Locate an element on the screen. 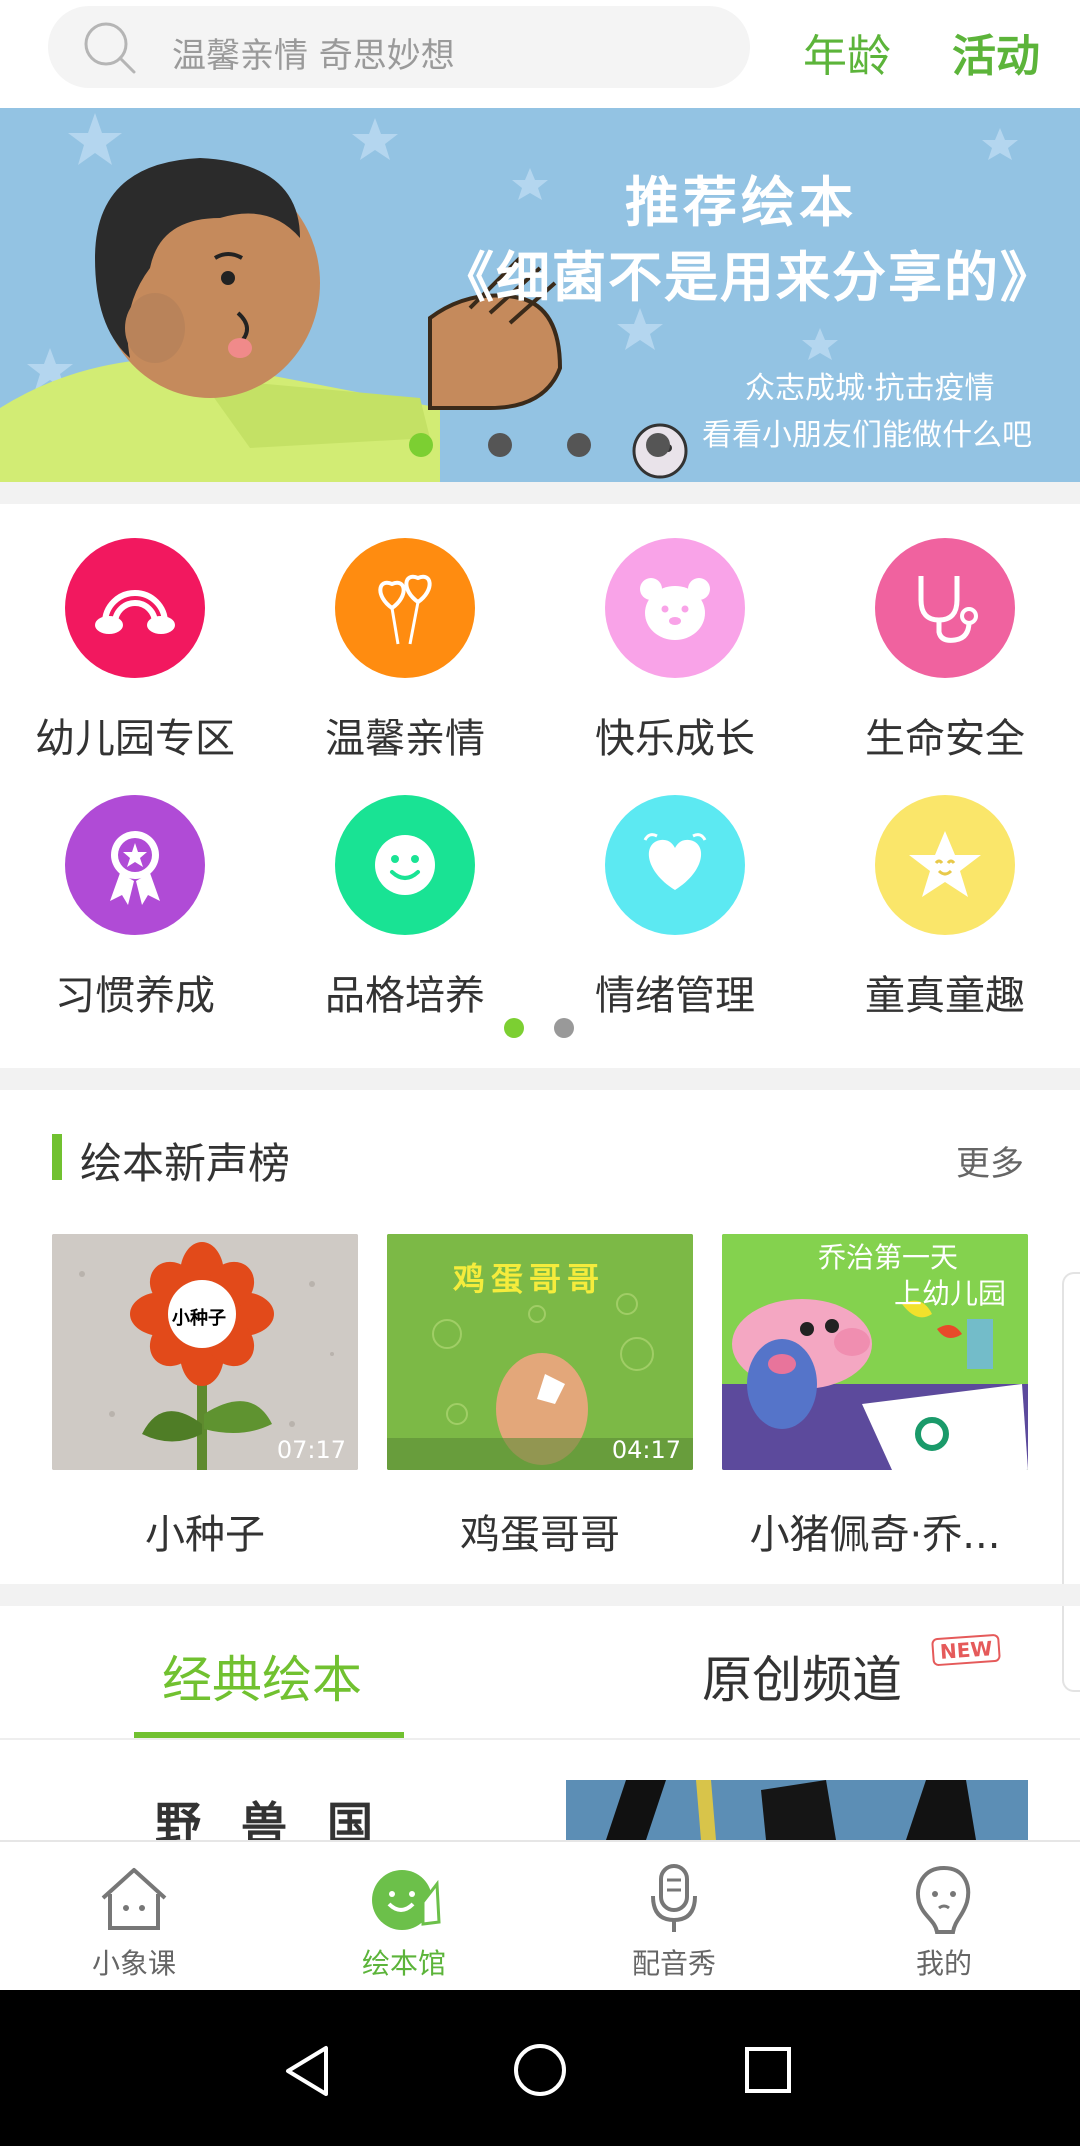  smiley-book-icon is located at coordinates (406, 1900).